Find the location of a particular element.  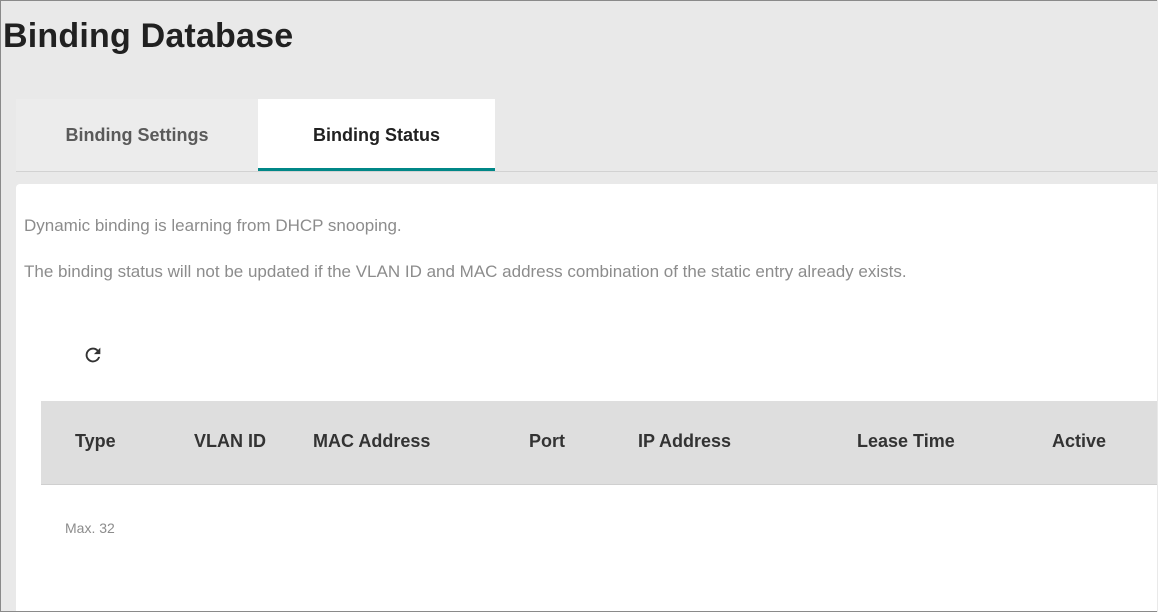

tab-binding-settings: Binding Settings is located at coordinates (137, 135).